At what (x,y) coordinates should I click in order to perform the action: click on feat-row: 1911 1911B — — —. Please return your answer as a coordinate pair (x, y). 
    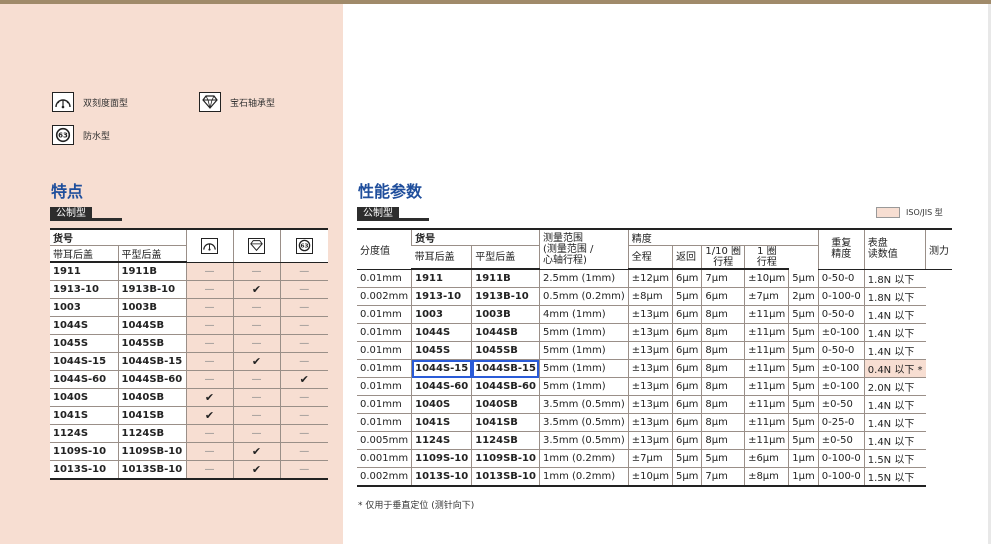
    Looking at the image, I should click on (189, 271).